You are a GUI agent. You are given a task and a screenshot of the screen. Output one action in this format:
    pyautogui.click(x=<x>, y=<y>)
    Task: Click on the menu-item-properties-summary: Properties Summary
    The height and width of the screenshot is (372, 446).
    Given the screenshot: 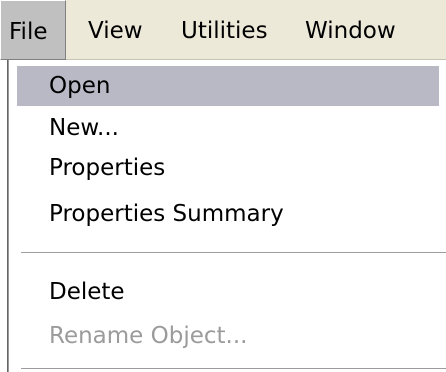 What is the action you would take?
    pyautogui.click(x=228, y=214)
    